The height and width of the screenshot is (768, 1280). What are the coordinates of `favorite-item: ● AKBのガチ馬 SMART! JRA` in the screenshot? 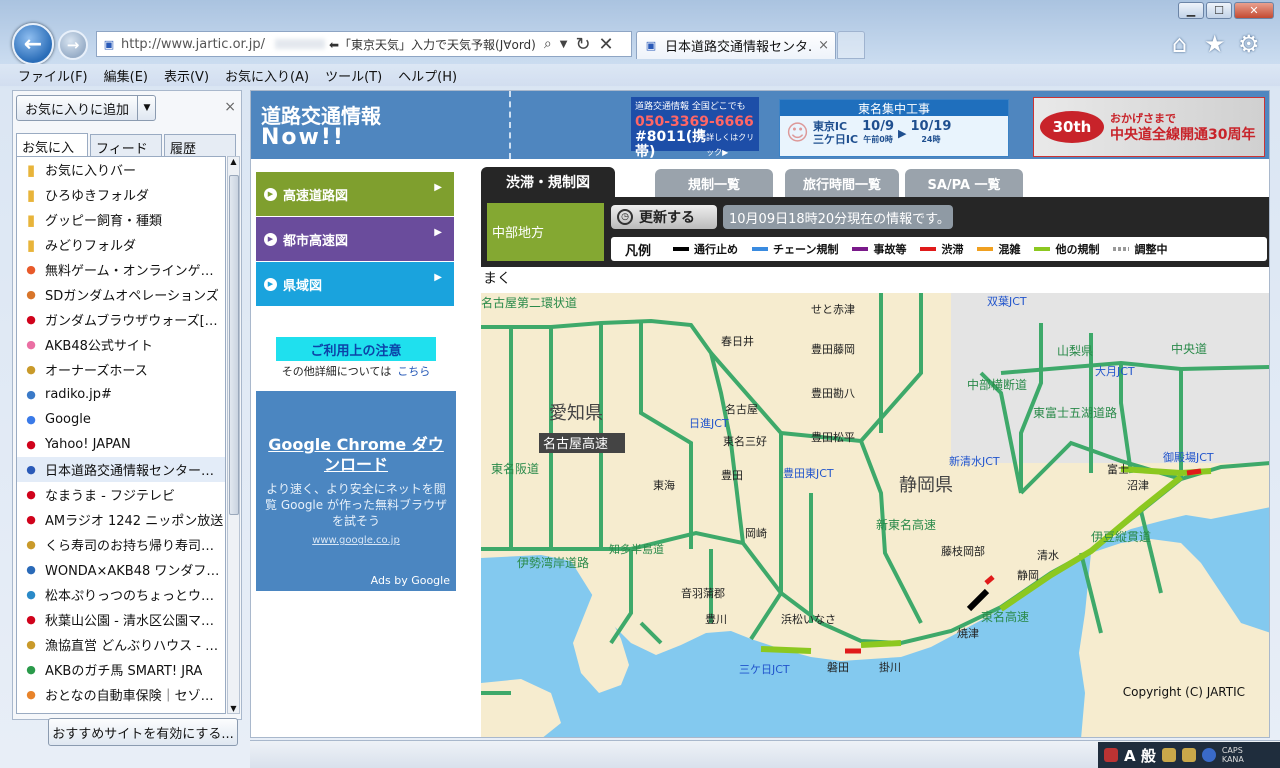 It's located at (121, 669).